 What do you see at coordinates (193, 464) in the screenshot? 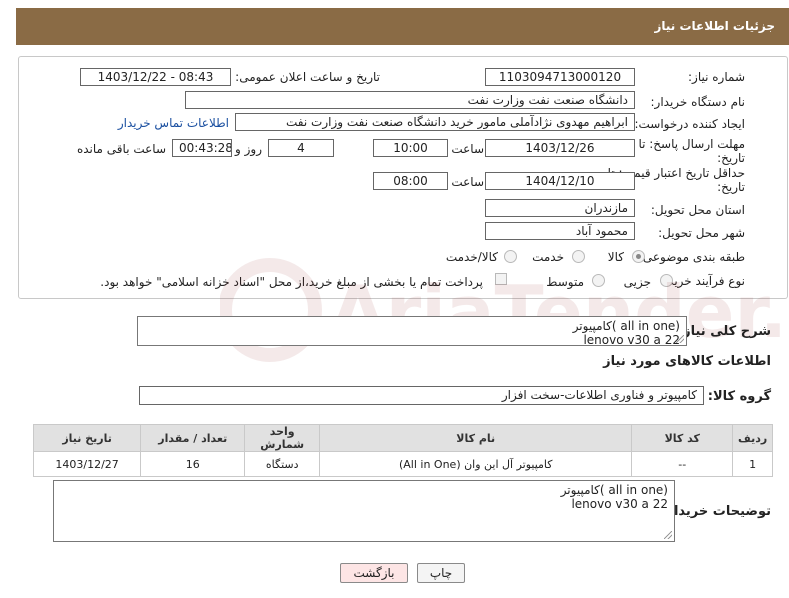
I see `cell-qty: 16` at bounding box center [193, 464].